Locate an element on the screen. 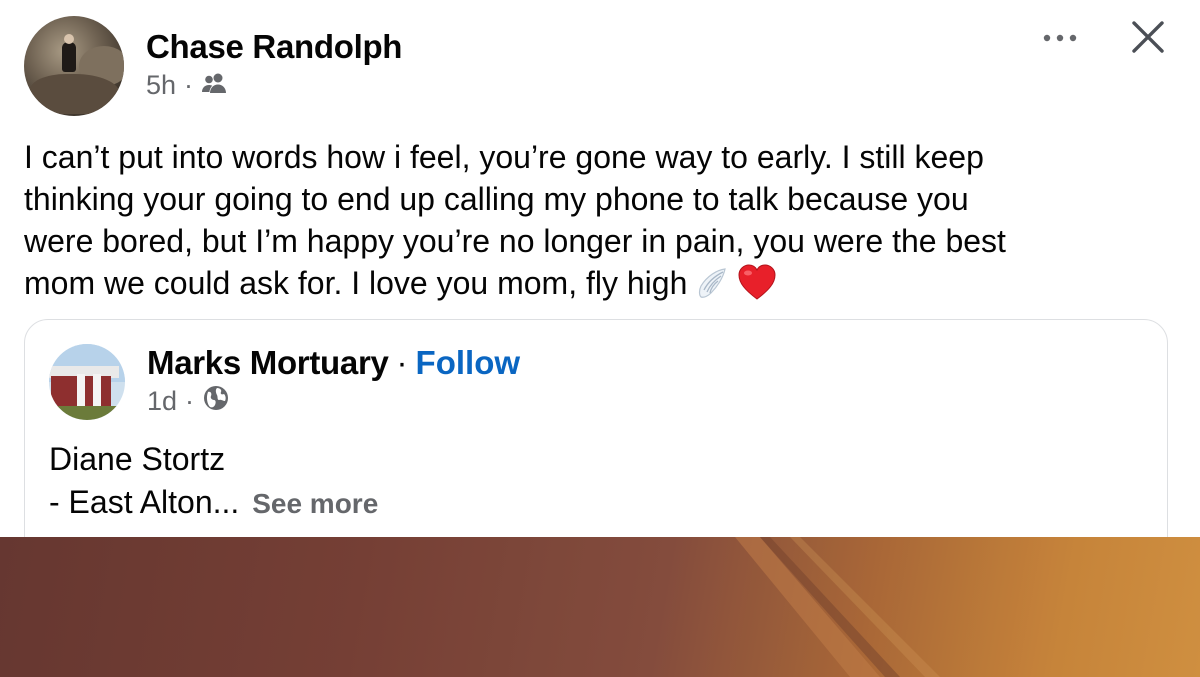 The image size is (1200, 677). shared-page-avatar is located at coordinates (87, 382).